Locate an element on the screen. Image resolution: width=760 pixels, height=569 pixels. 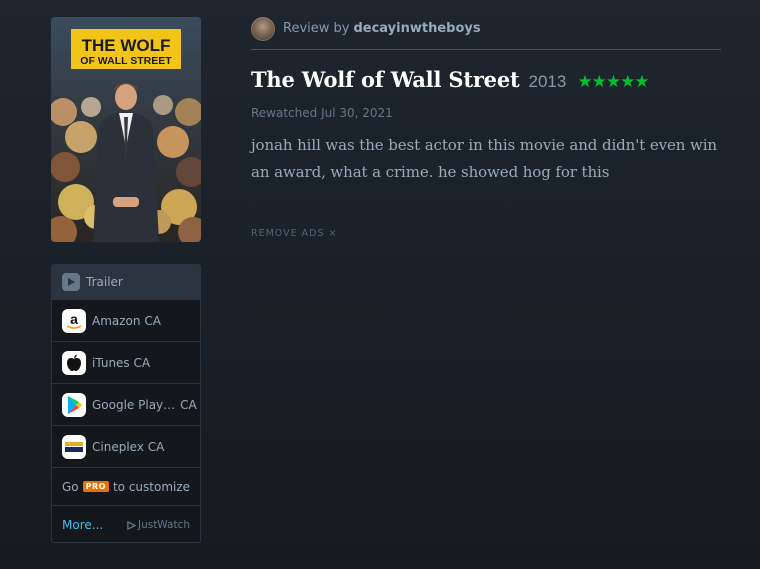
play-icon is located at coordinates (71, 282).